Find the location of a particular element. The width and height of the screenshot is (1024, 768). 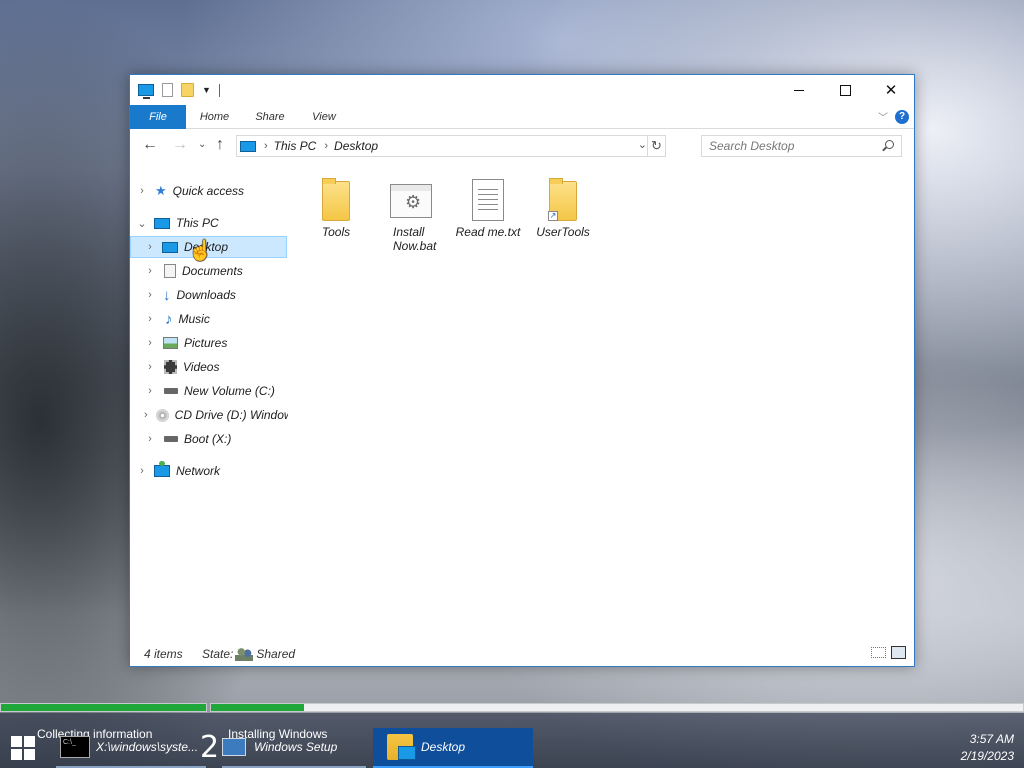

file-name: Read me.txt is located at coordinates (488, 232).